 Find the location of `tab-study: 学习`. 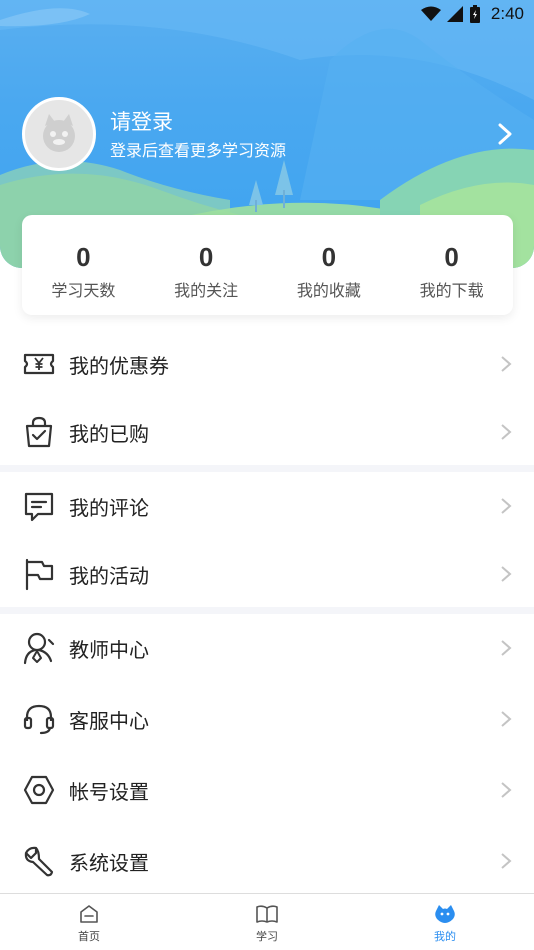

tab-study: 学习 is located at coordinates (267, 922).